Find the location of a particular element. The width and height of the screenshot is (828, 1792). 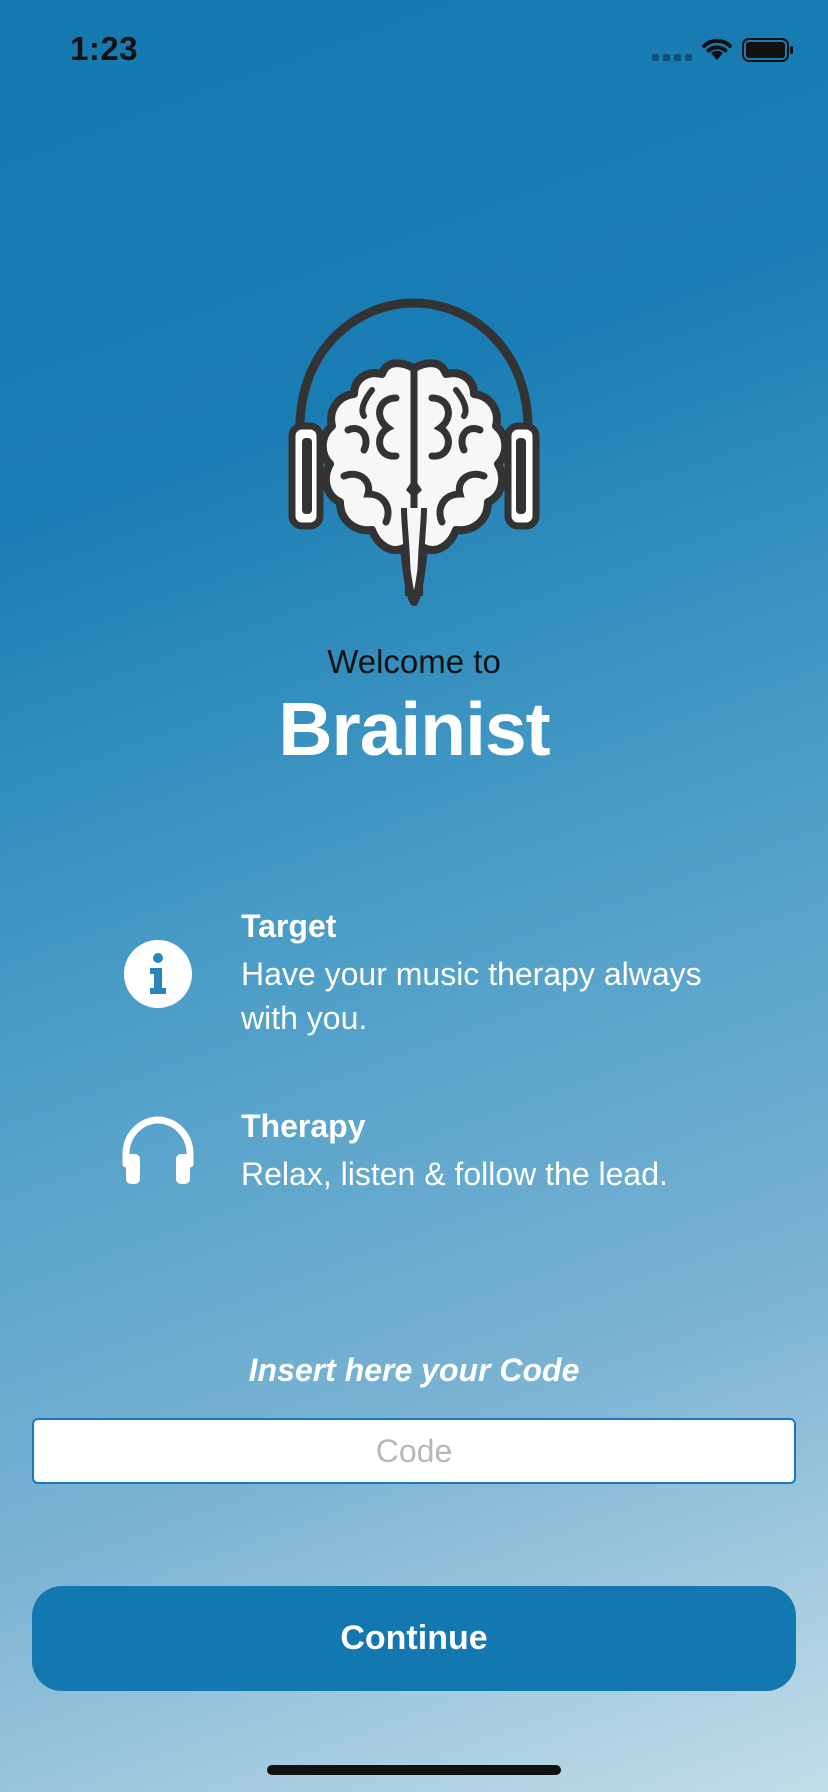

feature-title: Target is located at coordinates (289, 926).